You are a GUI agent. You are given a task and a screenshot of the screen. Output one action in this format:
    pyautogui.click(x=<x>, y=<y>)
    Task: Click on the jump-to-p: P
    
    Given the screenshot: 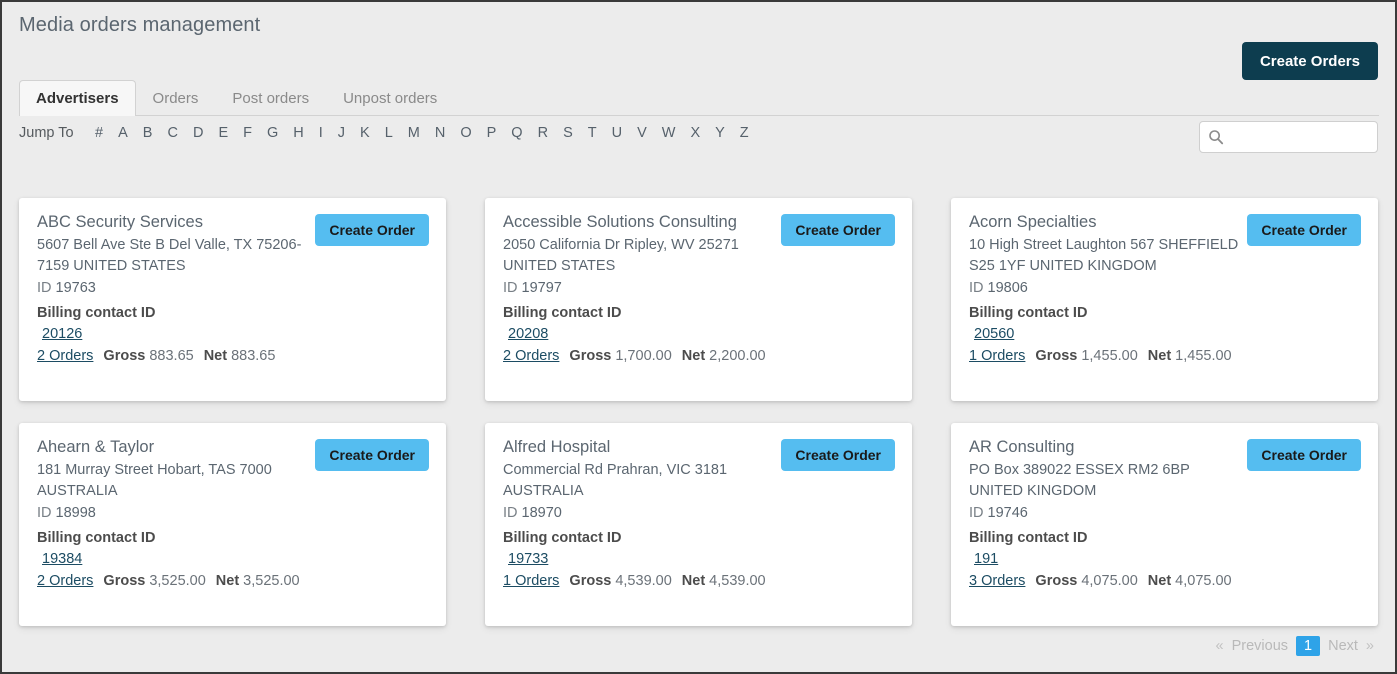 What is the action you would take?
    pyautogui.click(x=492, y=133)
    